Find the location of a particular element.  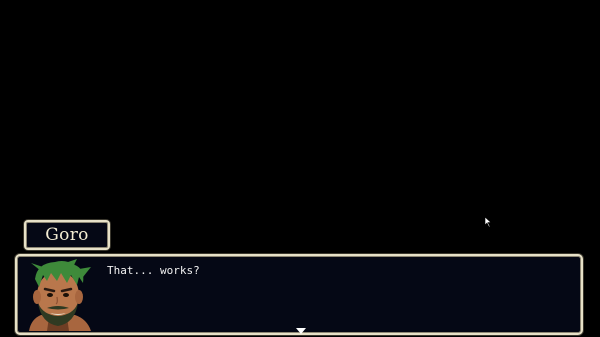

mouse-cursor-icon is located at coordinates (488, 222).